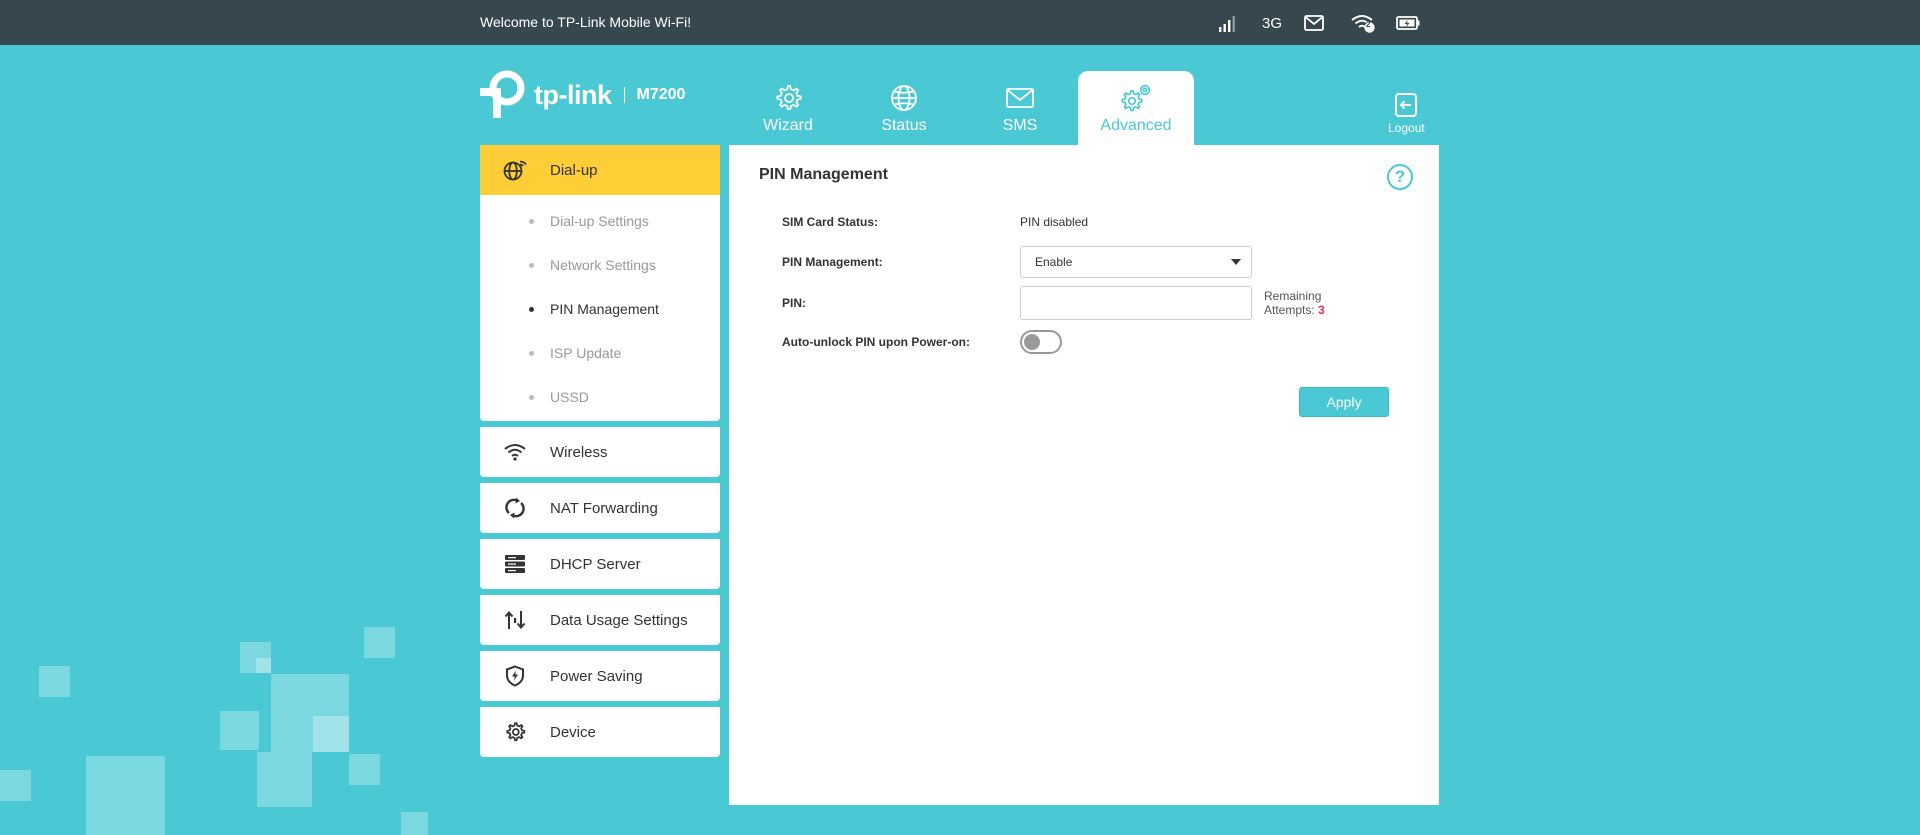 The image size is (1920, 835). Describe the element at coordinates (1406, 128) in the screenshot. I see `logout-label: Logout` at that location.